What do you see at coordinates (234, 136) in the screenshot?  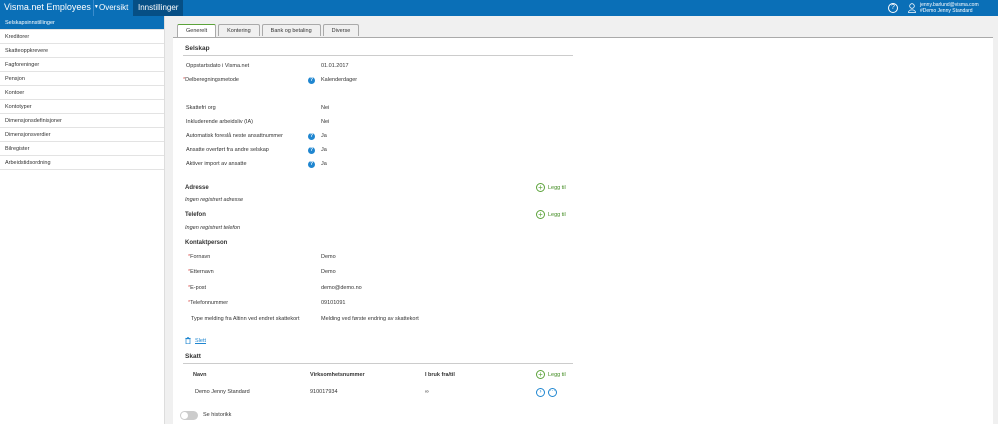 I see `field-label-auto-ansattnummer: Automatisk foreslå neste ansattnummer` at bounding box center [234, 136].